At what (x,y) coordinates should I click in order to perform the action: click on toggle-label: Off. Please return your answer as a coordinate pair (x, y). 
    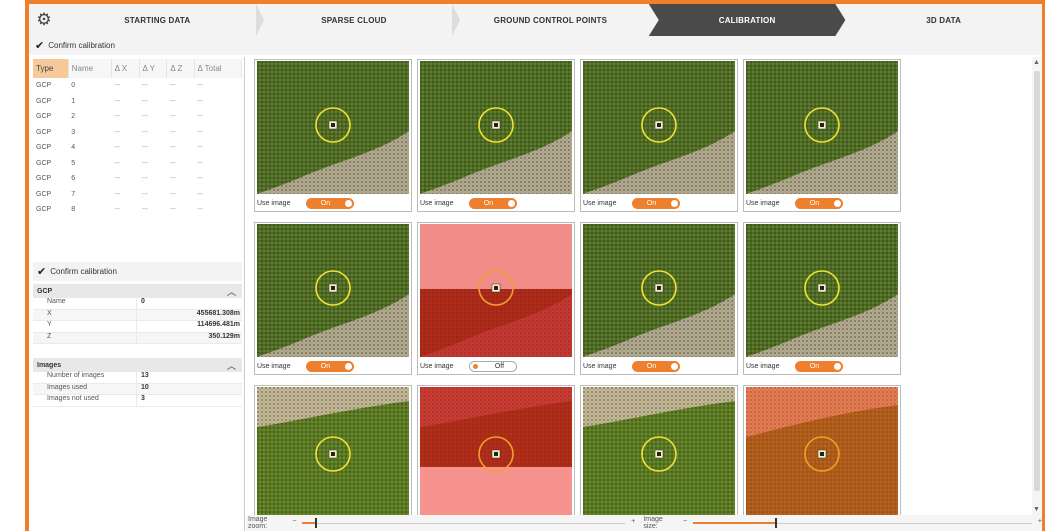
    Looking at the image, I should click on (499, 366).